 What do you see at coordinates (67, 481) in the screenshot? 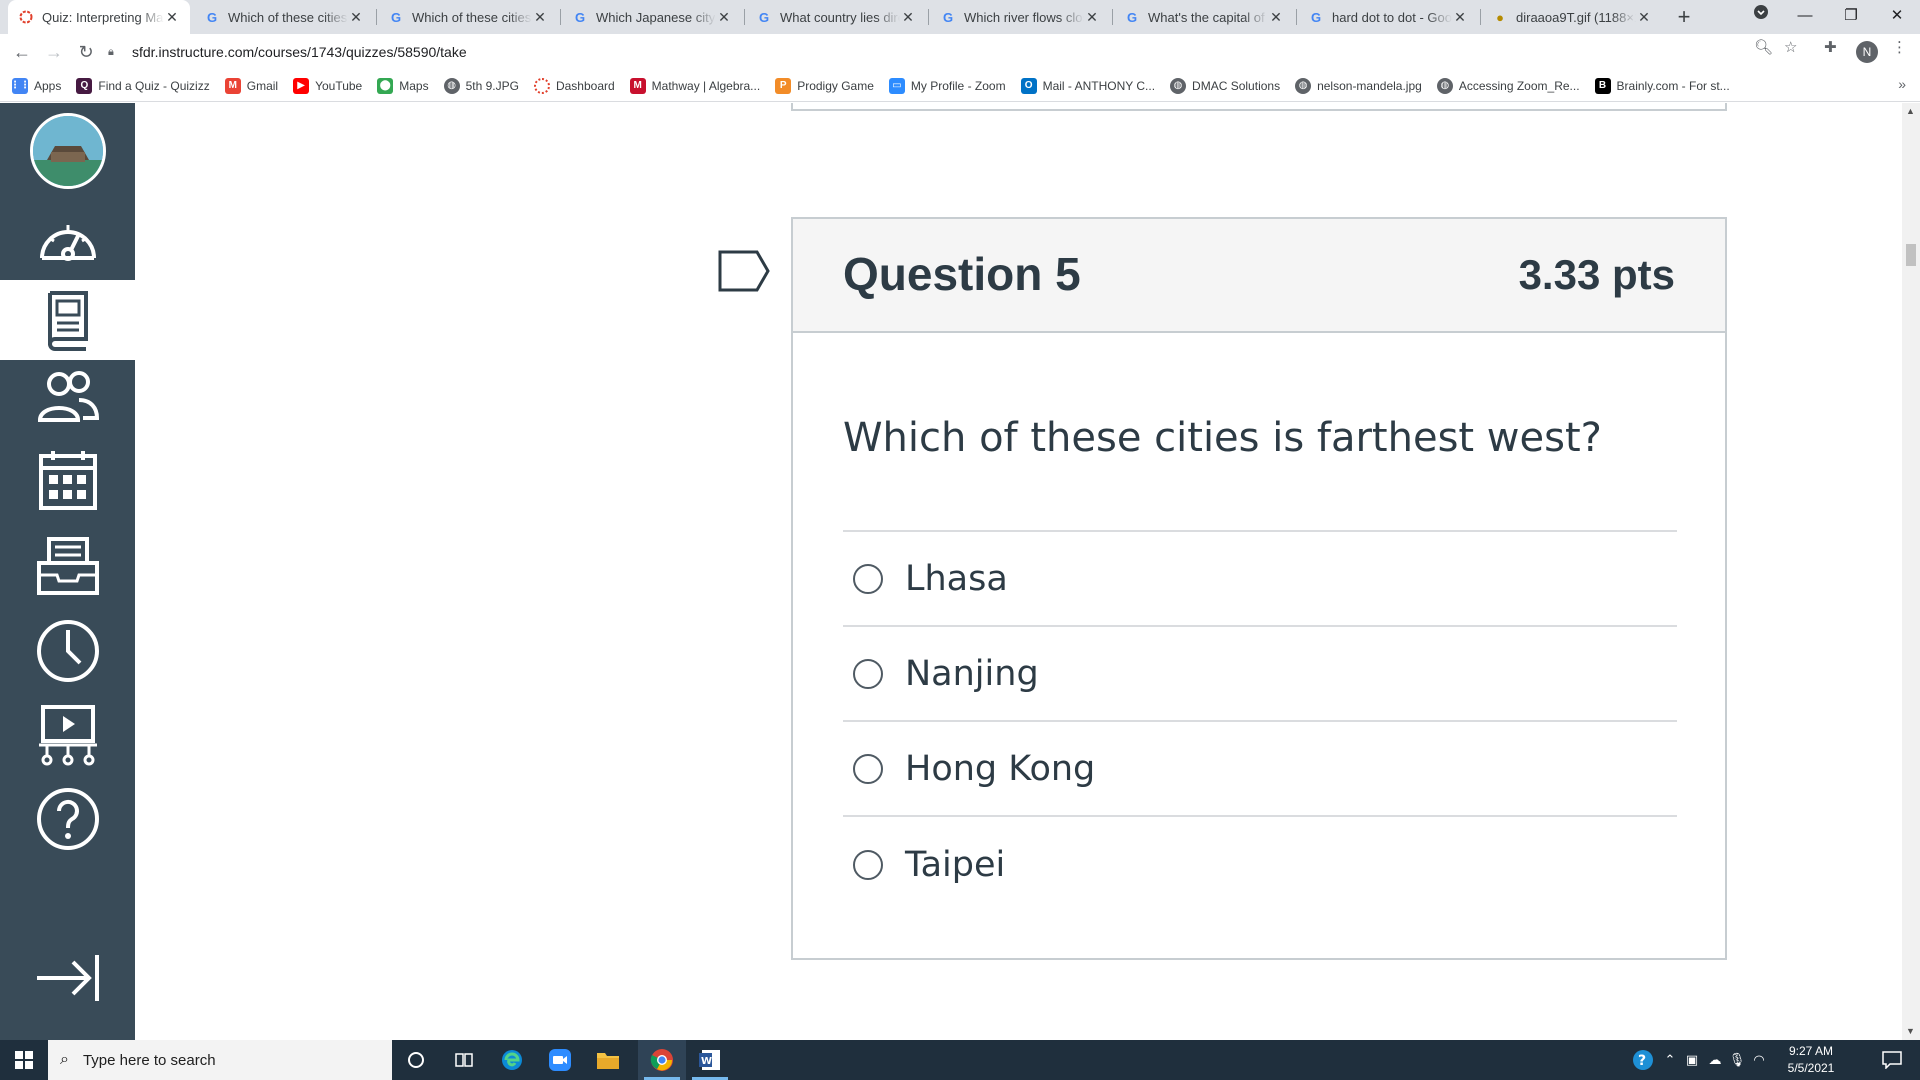
I see `nav-calendar` at bounding box center [67, 481].